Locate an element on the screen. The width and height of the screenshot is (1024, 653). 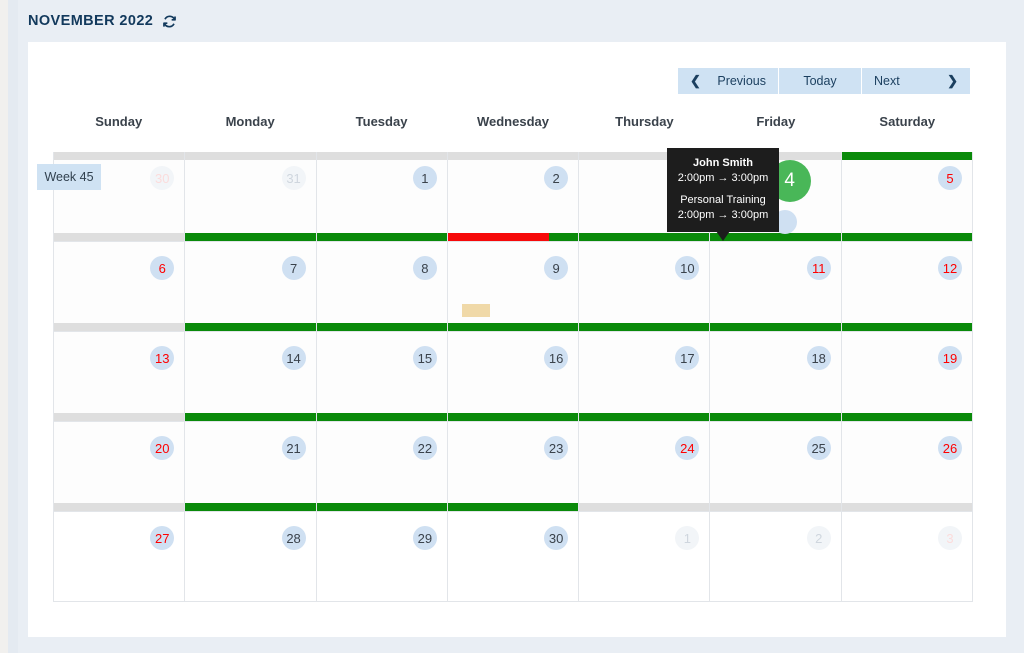
calendar-day-cell: 8 is located at coordinates (382, 287).